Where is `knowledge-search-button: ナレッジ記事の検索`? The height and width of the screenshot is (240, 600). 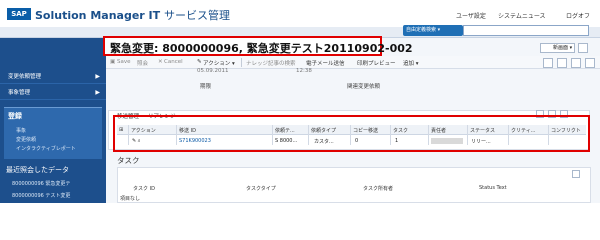 knowledge-search-button: ナレッジ記事の検索 is located at coordinates (271, 63).